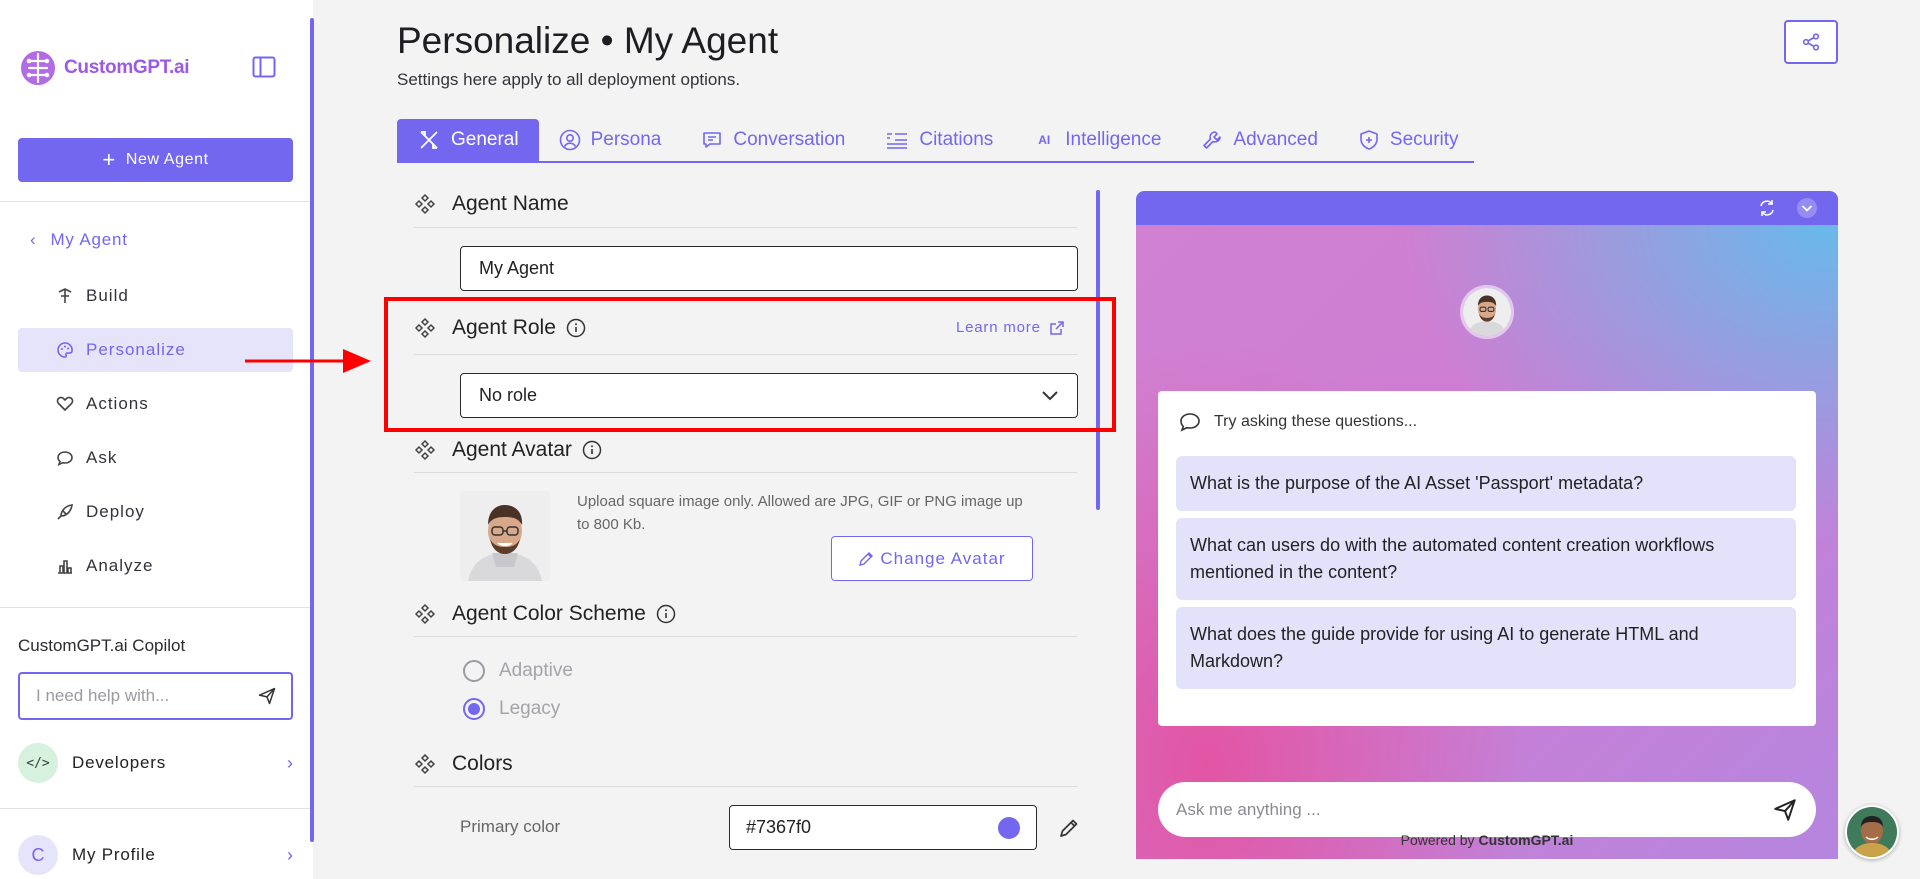 The height and width of the screenshot is (879, 1920). What do you see at coordinates (117, 403) in the screenshot?
I see `sidebar-item-label: Actions` at bounding box center [117, 403].